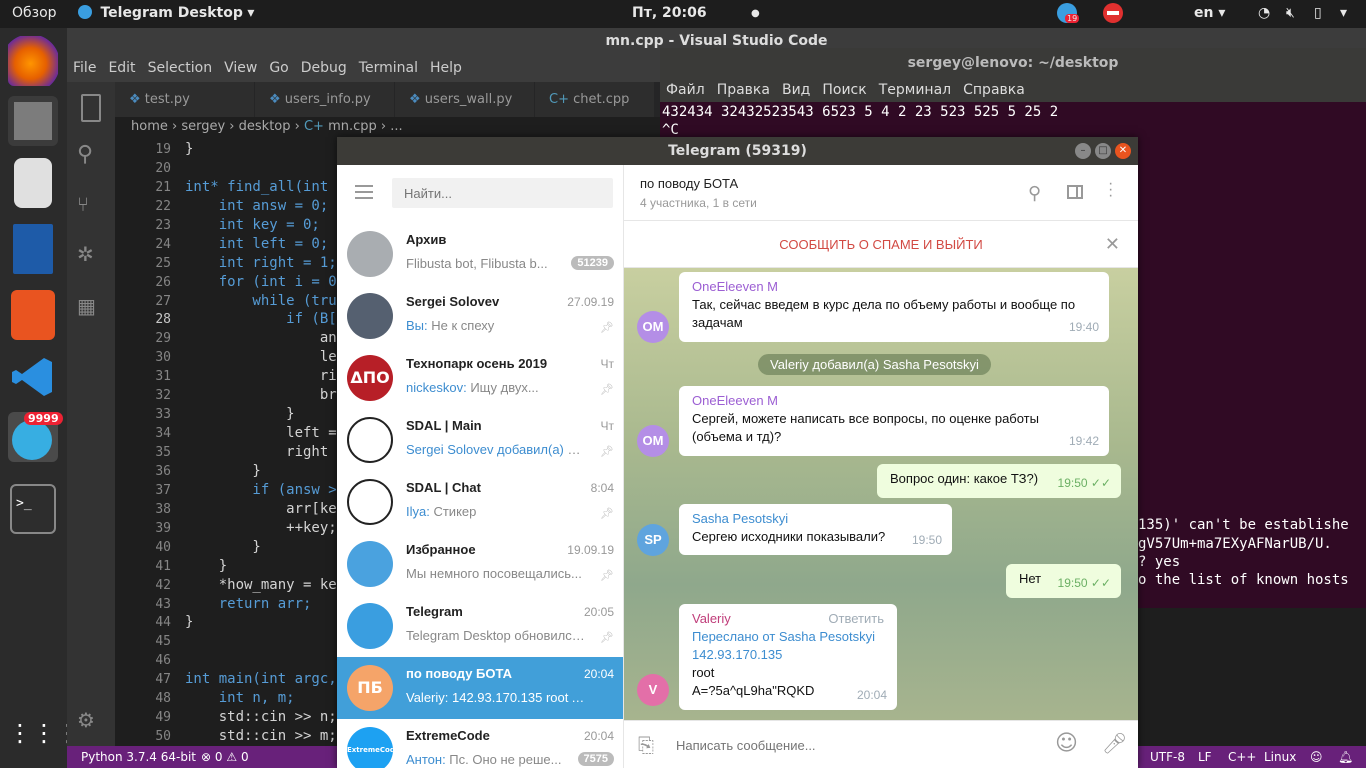 This screenshot has width=1366, height=768. Describe the element at coordinates (653, 540) in the screenshot. I see `avatar: SP` at that location.